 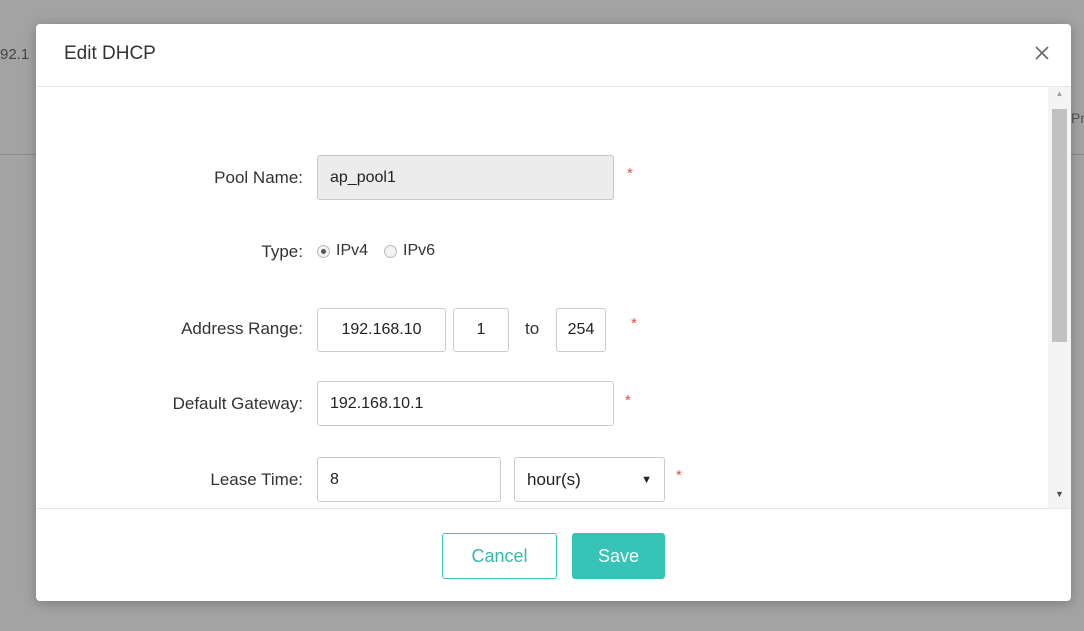 What do you see at coordinates (679, 475) in the screenshot?
I see `lease-time-required-mark: *` at bounding box center [679, 475].